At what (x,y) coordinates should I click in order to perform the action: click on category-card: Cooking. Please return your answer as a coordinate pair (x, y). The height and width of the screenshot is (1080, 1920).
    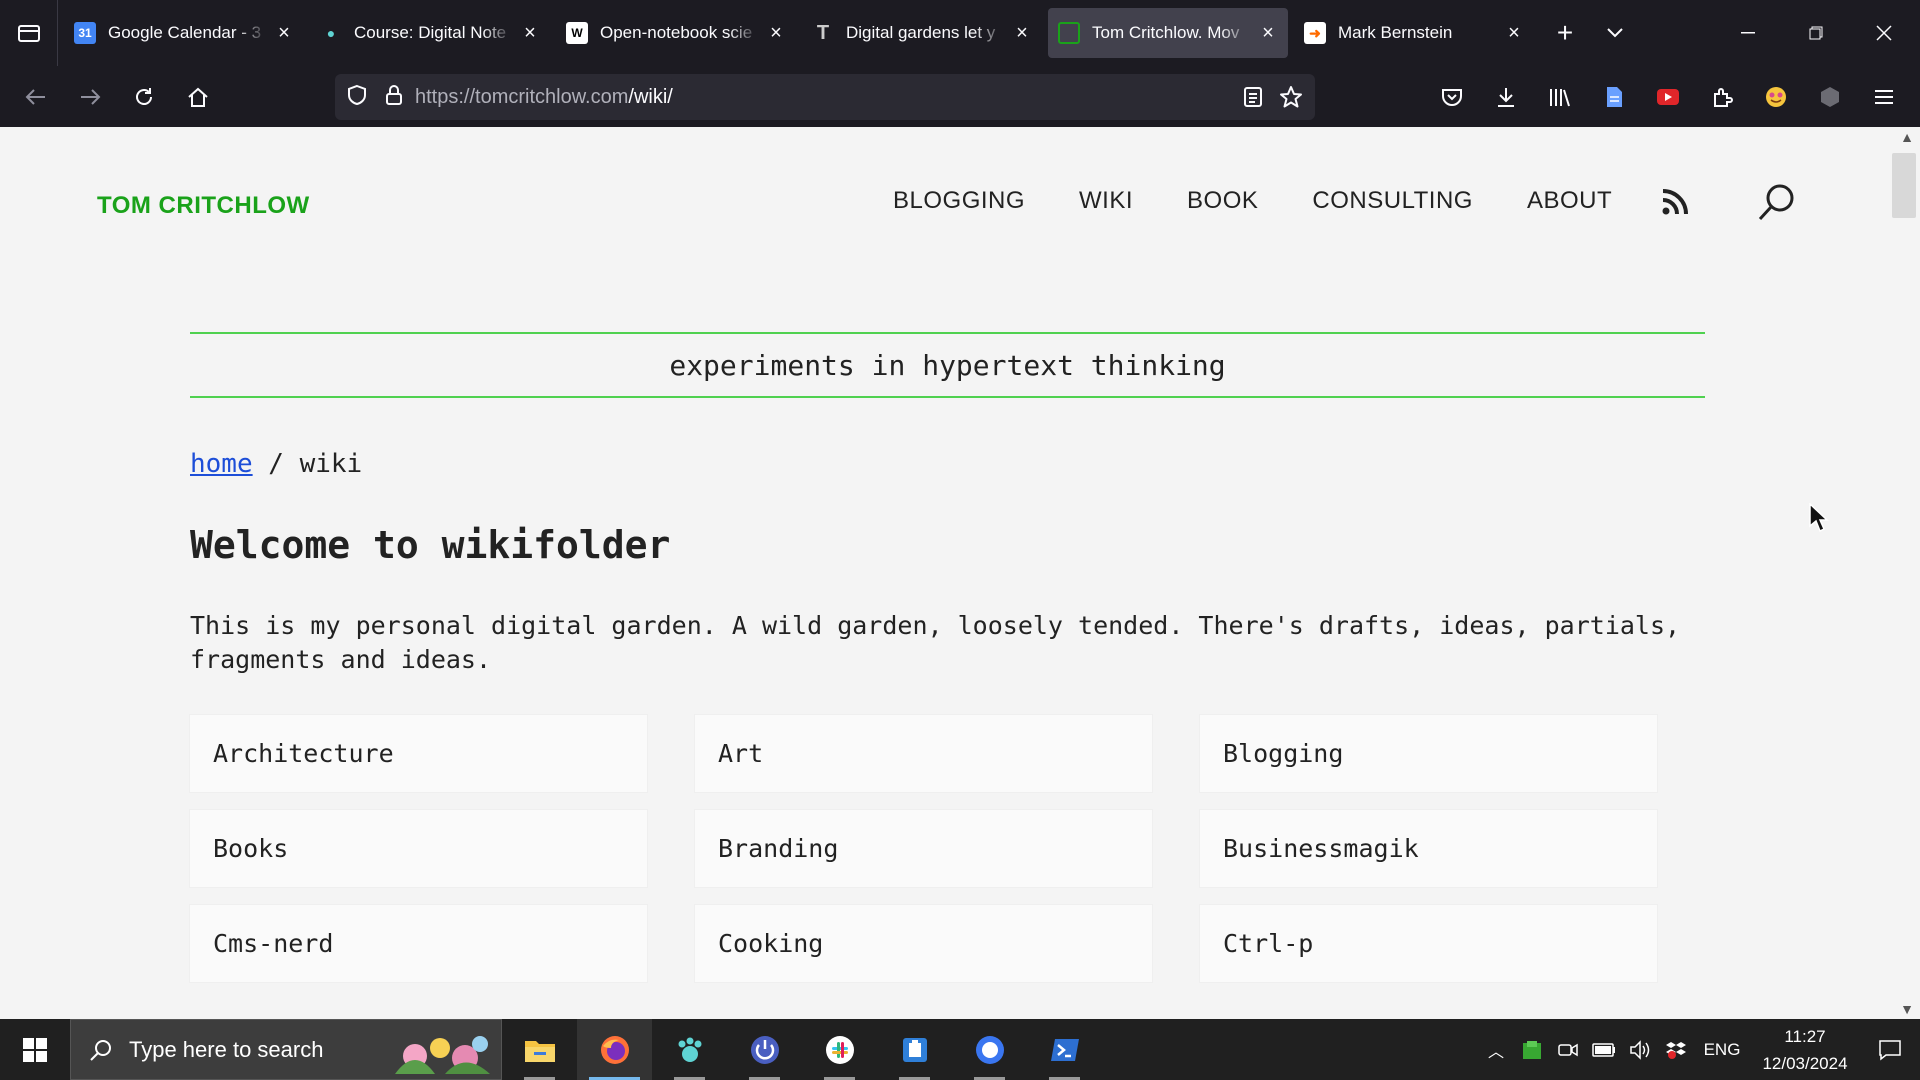
    Looking at the image, I should click on (923, 943).